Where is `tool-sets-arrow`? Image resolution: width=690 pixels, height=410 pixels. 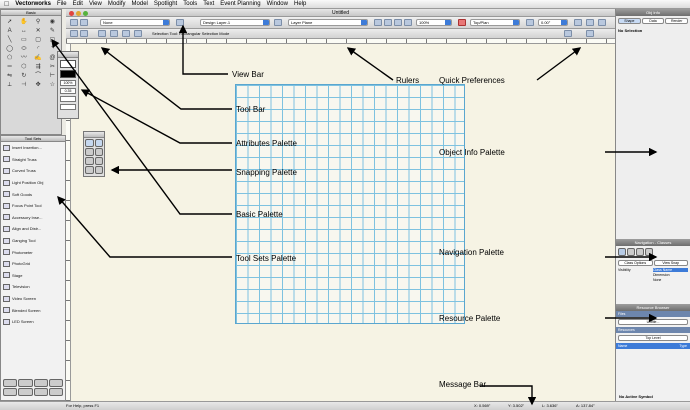
tool-sets-arrow is located at coordinates (144, 226).